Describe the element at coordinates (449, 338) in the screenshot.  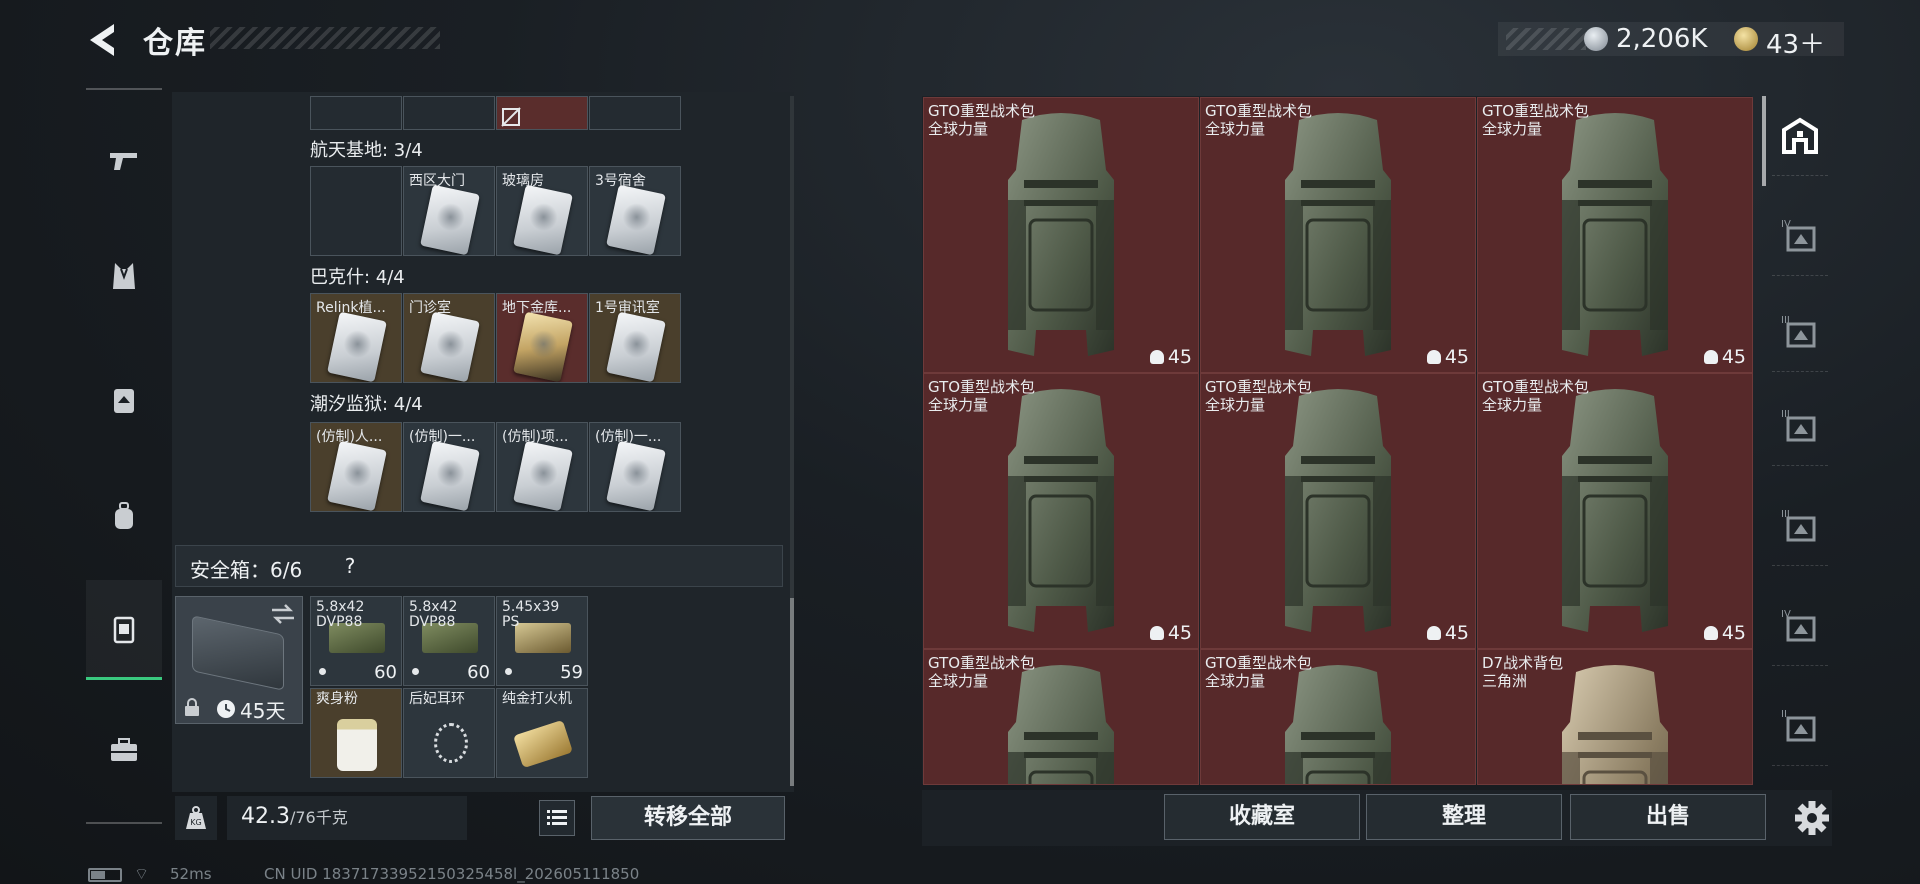
I see `key-slot: 门诊室` at that location.